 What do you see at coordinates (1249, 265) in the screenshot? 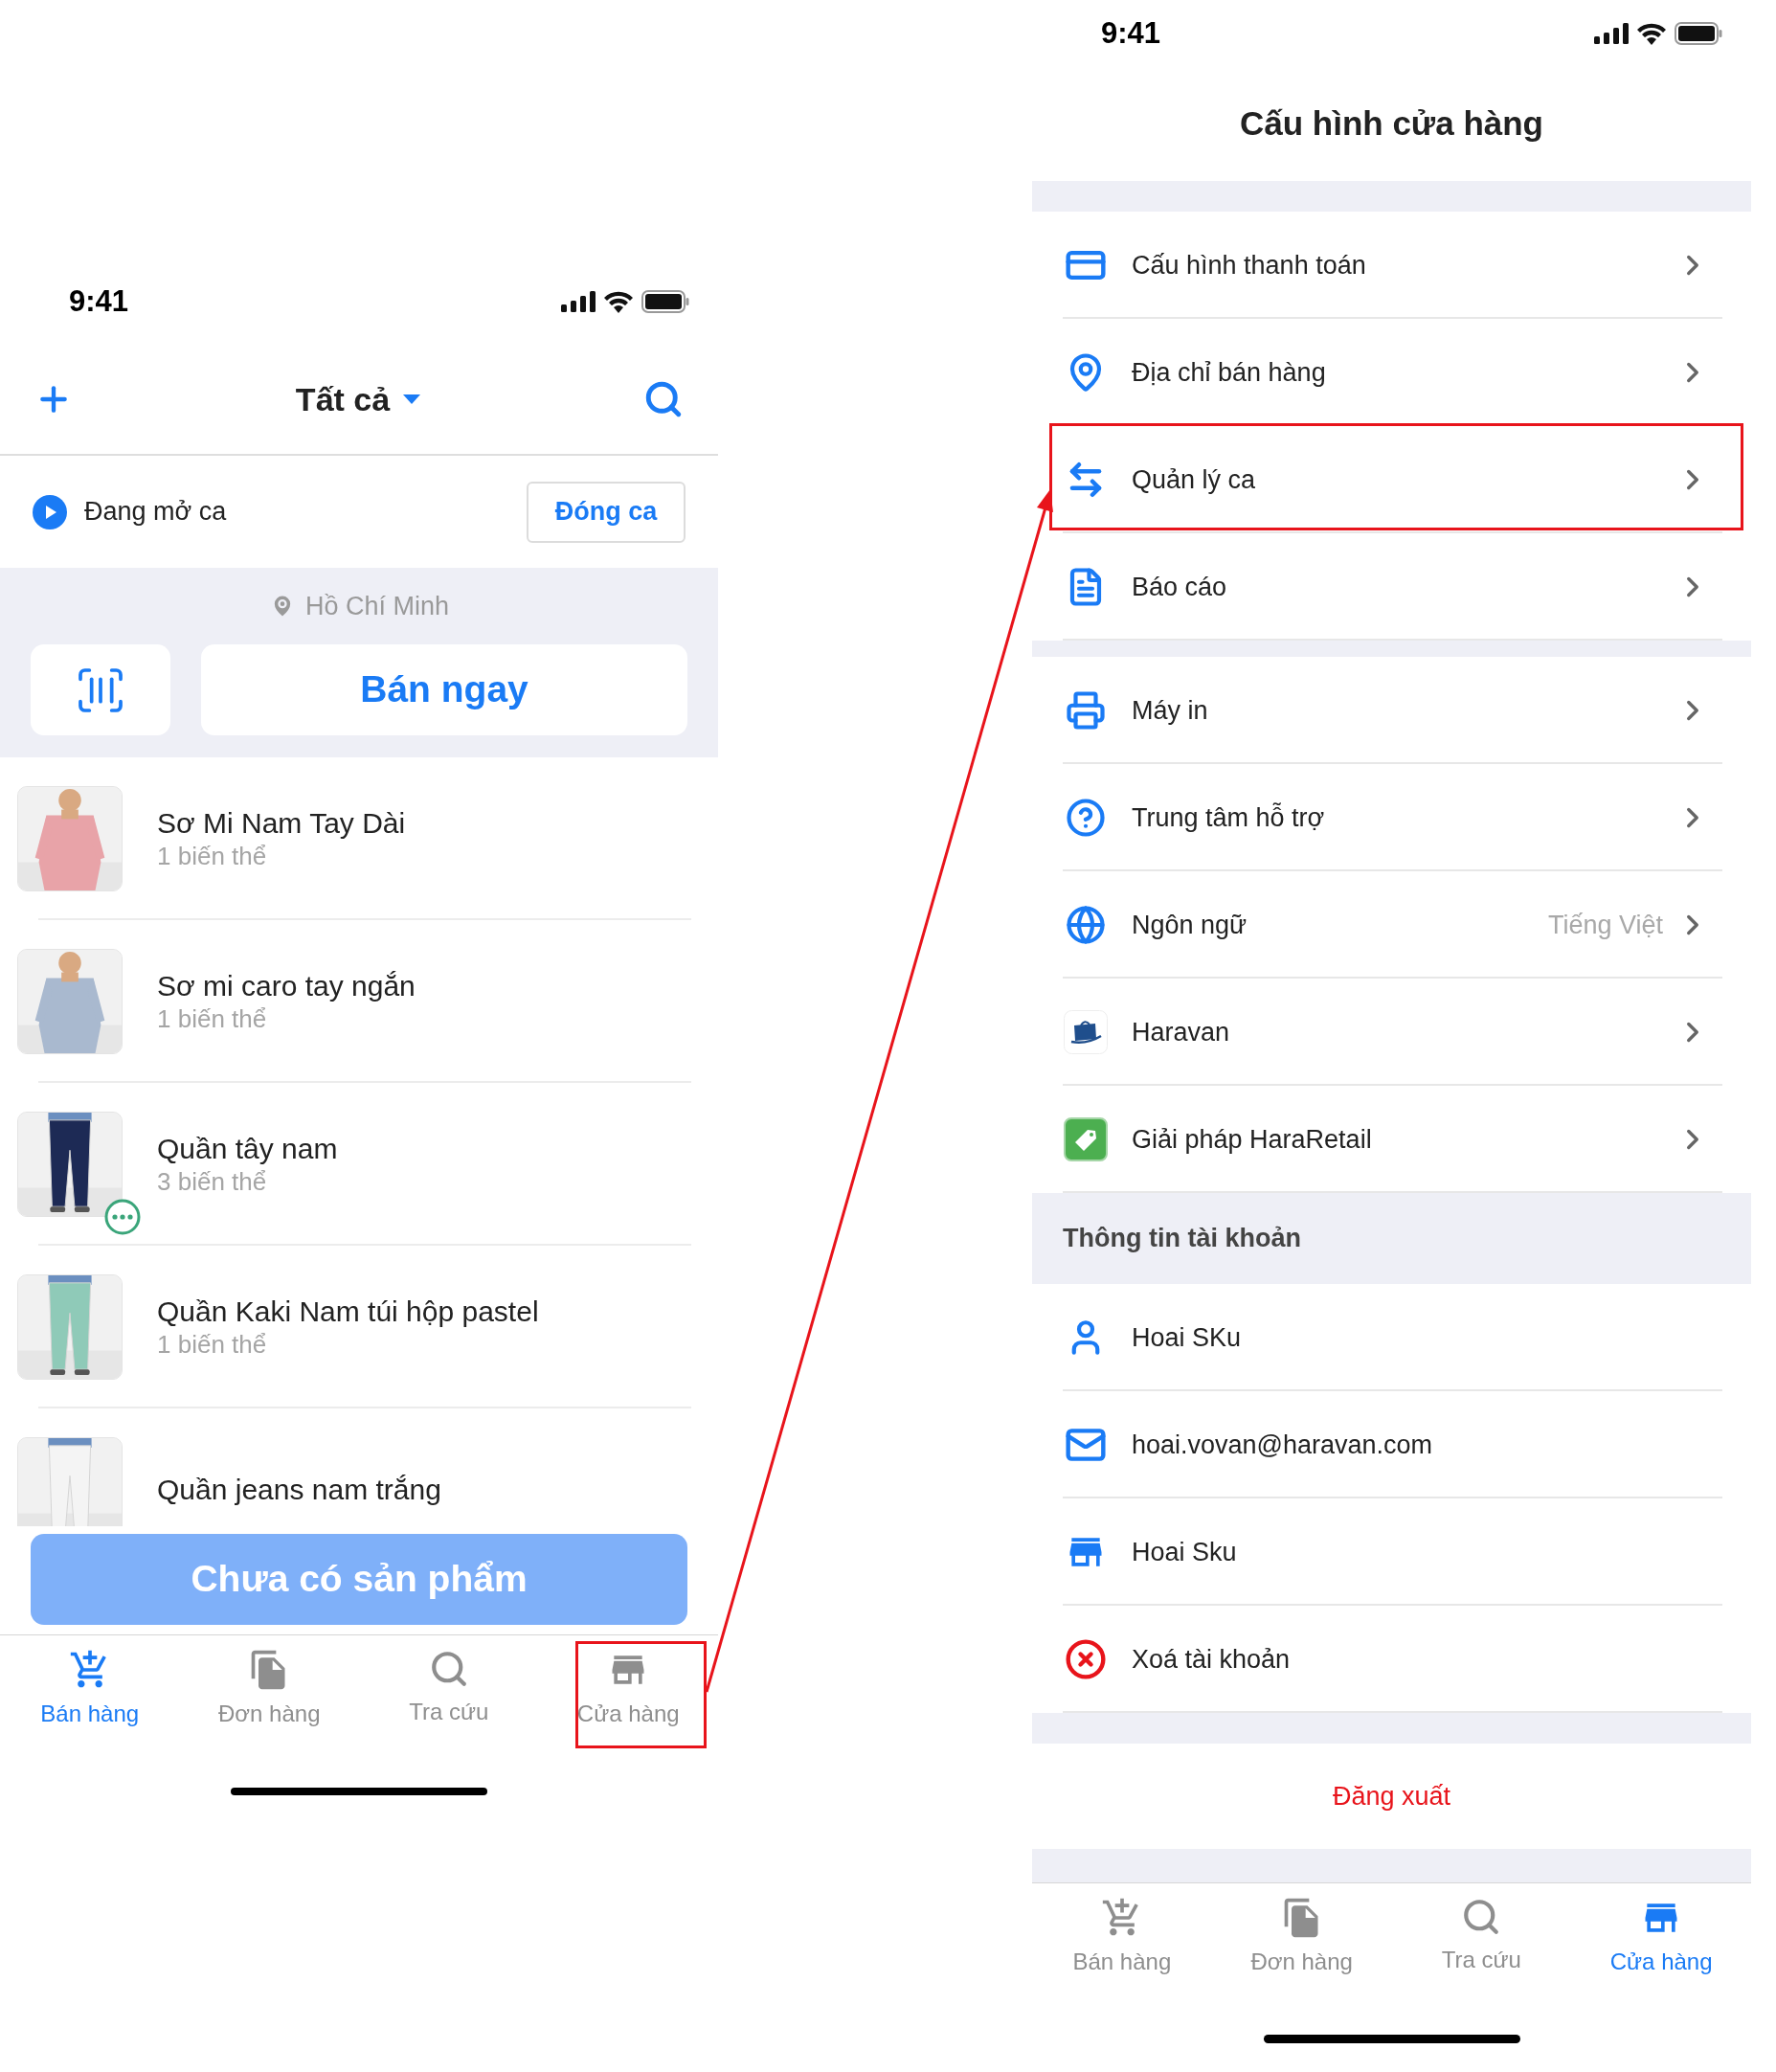
I see `settings-label: Cấu hình thanh toán` at bounding box center [1249, 265].